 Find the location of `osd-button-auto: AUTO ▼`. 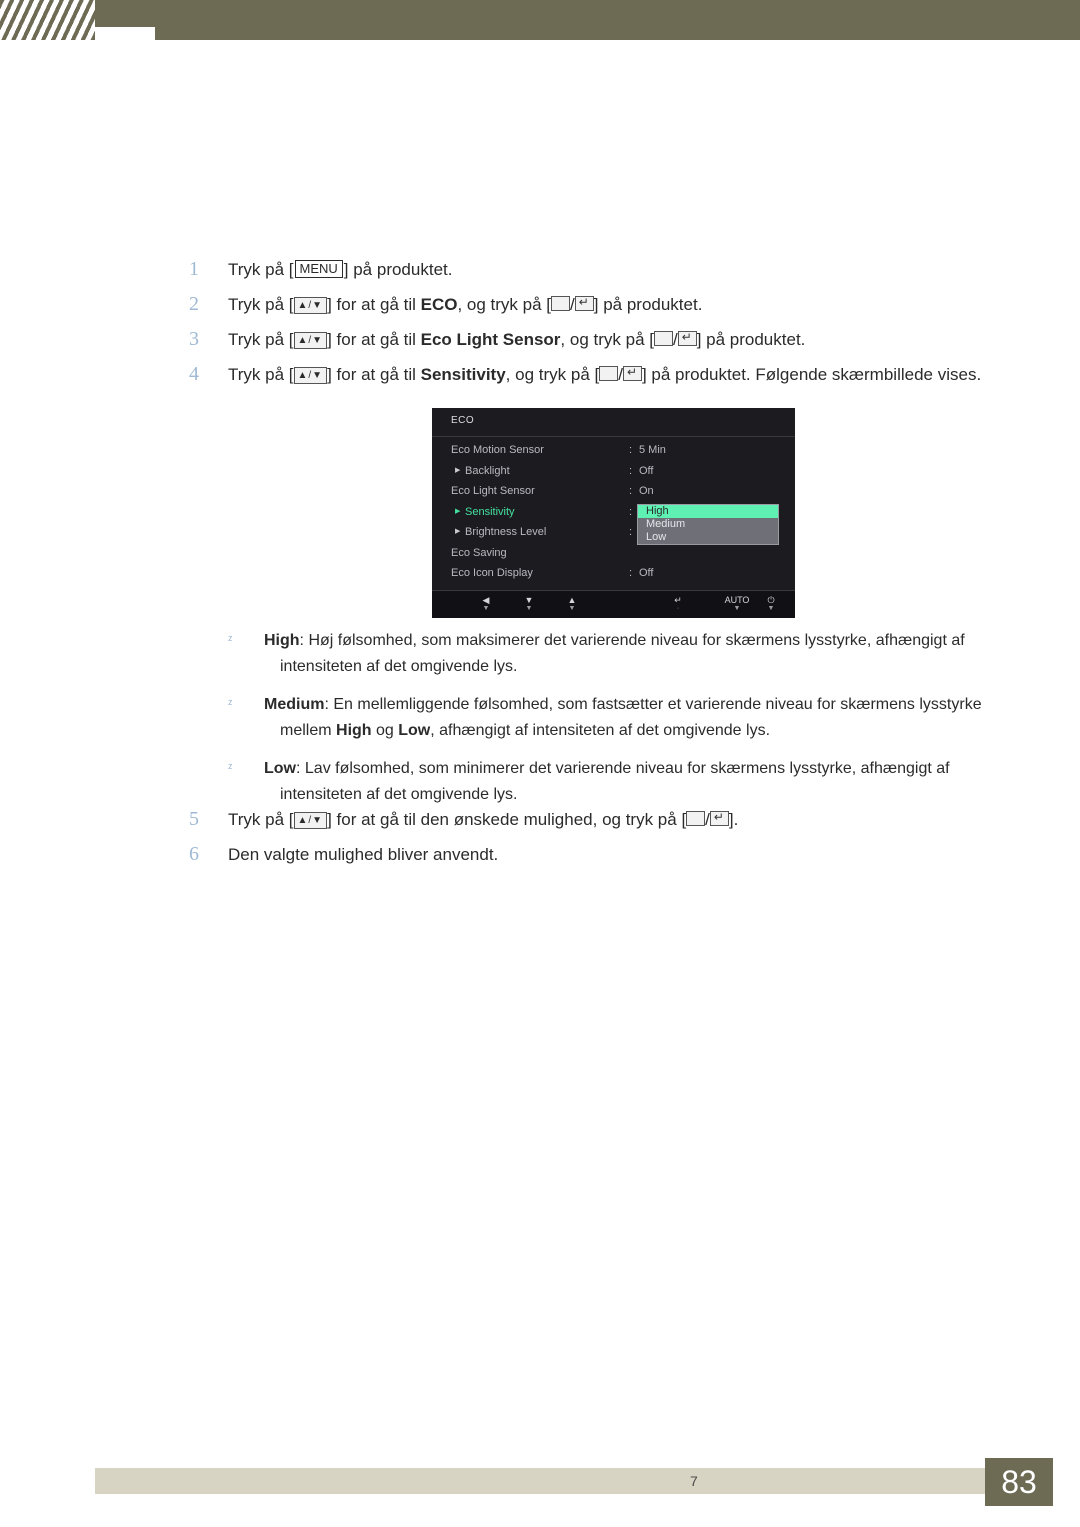

osd-button-auto: AUTO ▼ is located at coordinates (737, 604).